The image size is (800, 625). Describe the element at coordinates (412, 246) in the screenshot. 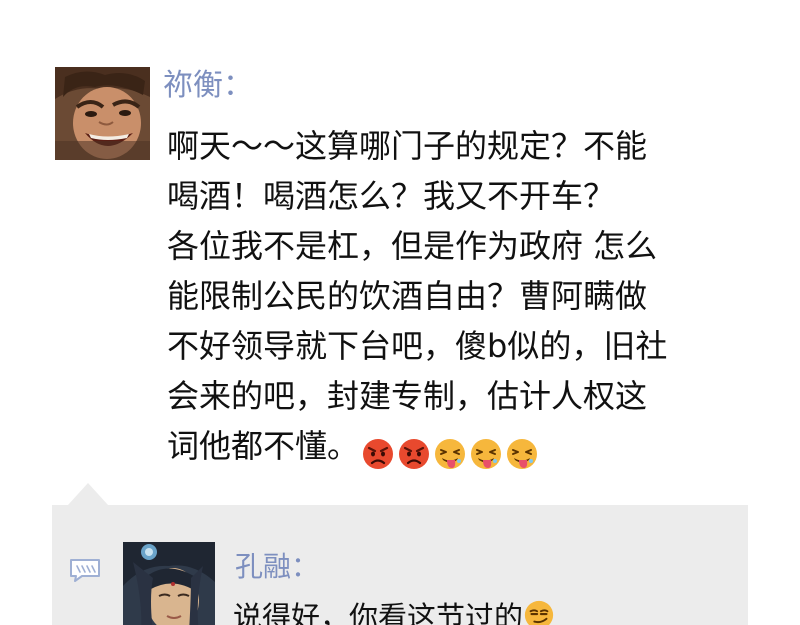

I see `post-line: 各位我不是杠，但是作为政府 怎么` at that location.